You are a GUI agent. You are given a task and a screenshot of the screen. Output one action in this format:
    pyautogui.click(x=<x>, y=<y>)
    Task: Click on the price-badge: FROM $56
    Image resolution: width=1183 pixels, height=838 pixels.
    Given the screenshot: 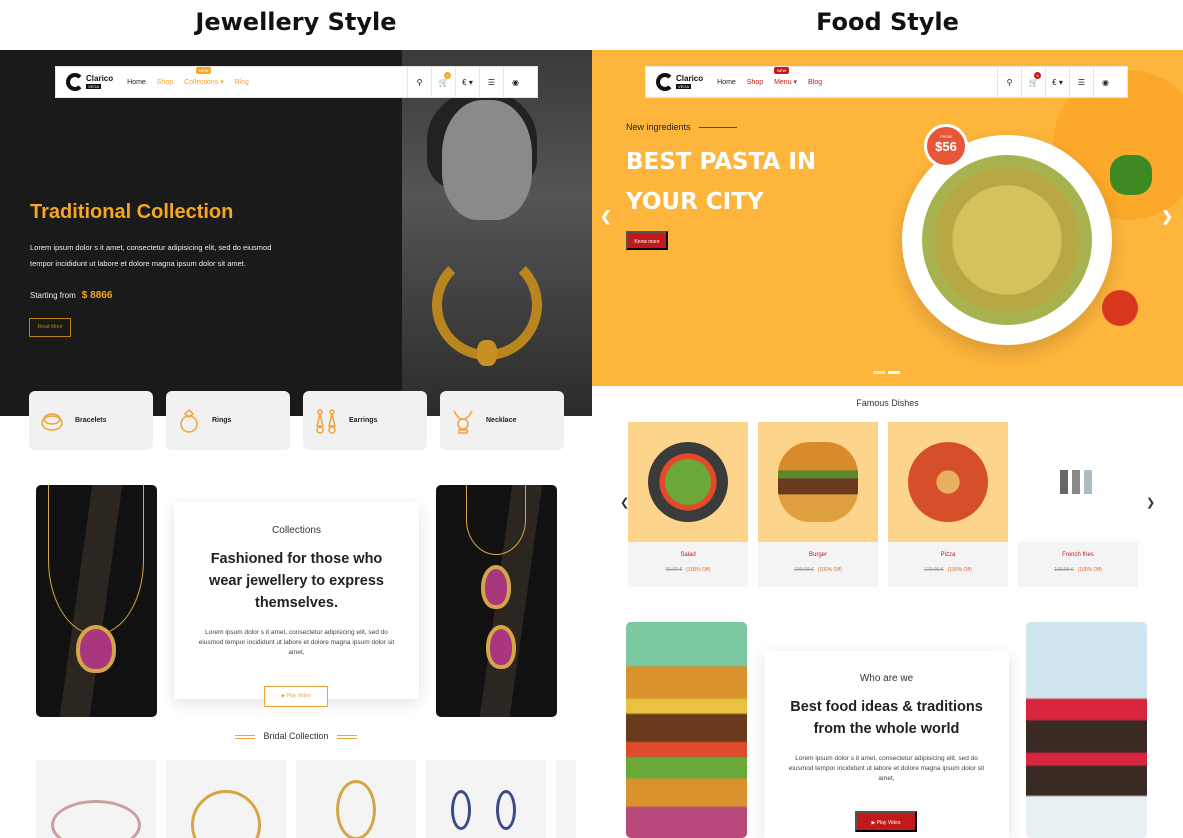 What is the action you would take?
    pyautogui.click(x=946, y=146)
    